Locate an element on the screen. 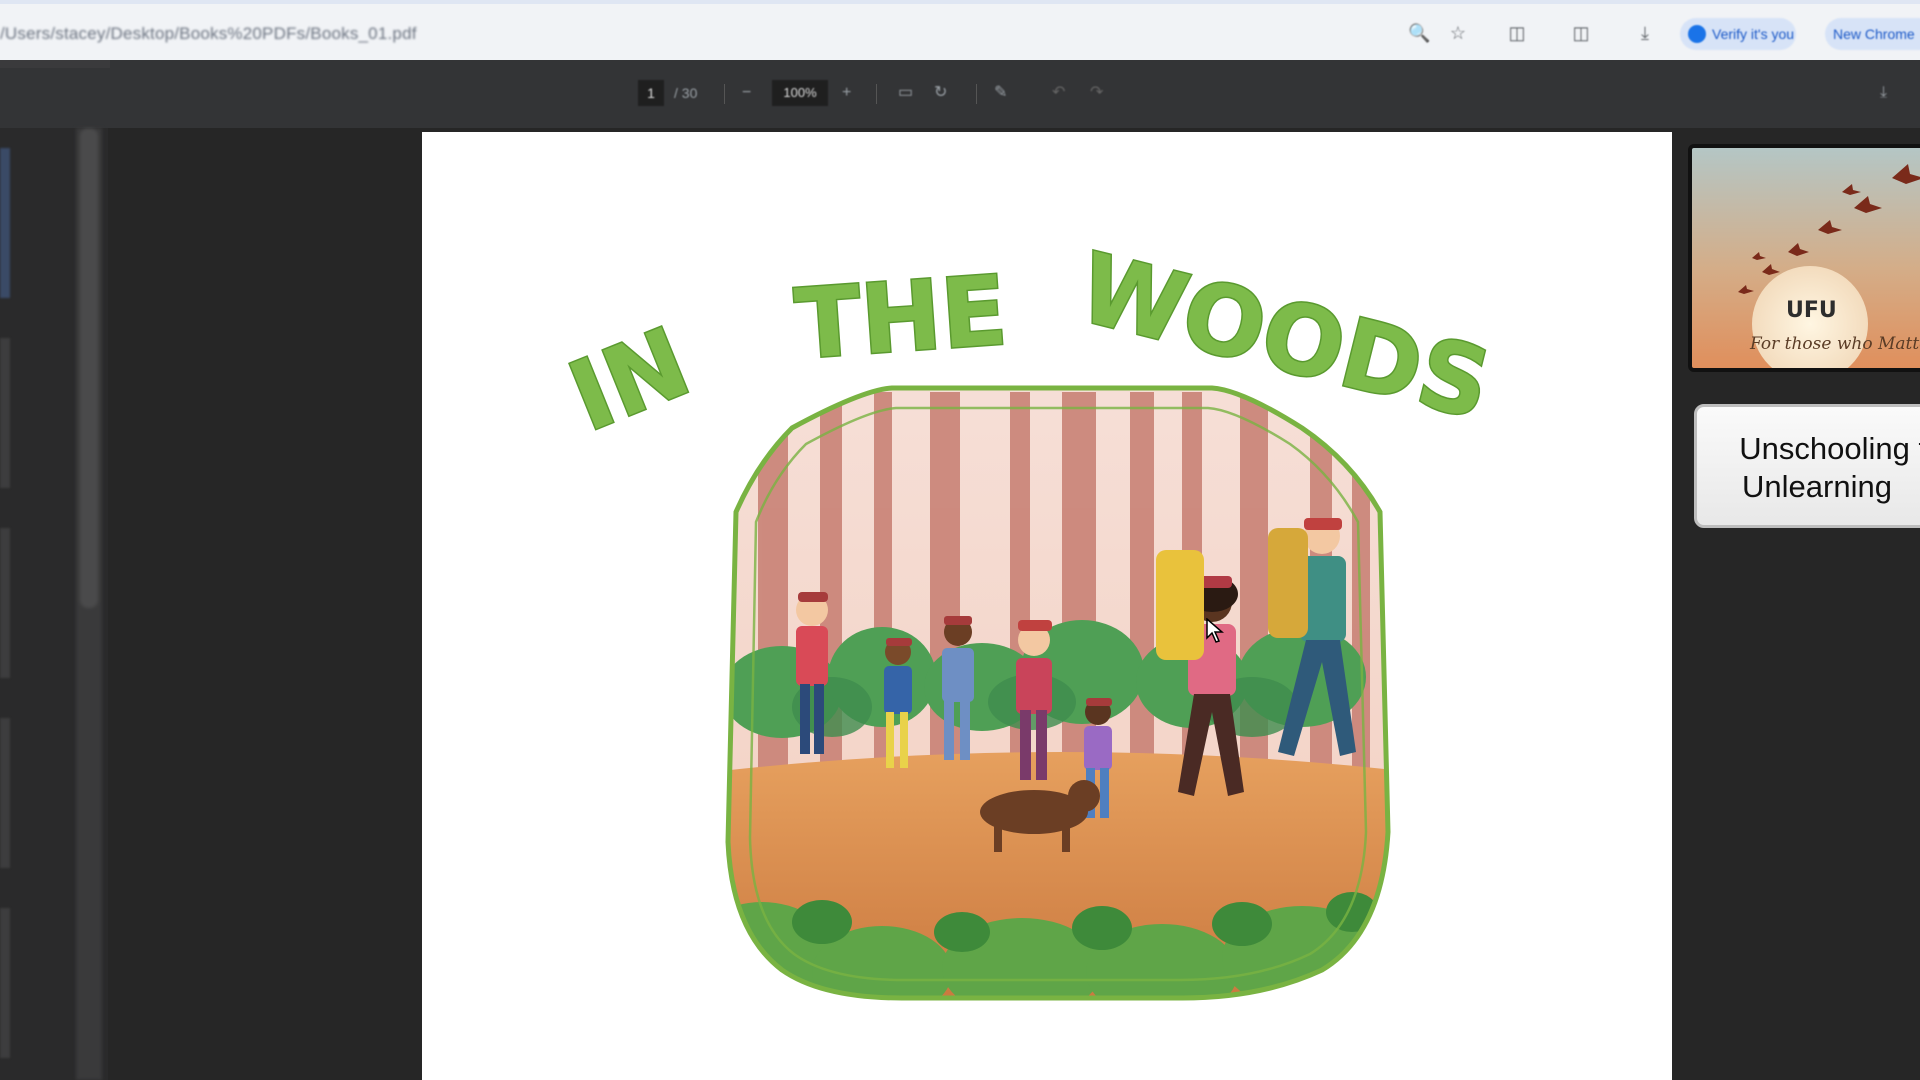 The image size is (1920, 1080). search-icon: 🔍 is located at coordinates (1419, 33).